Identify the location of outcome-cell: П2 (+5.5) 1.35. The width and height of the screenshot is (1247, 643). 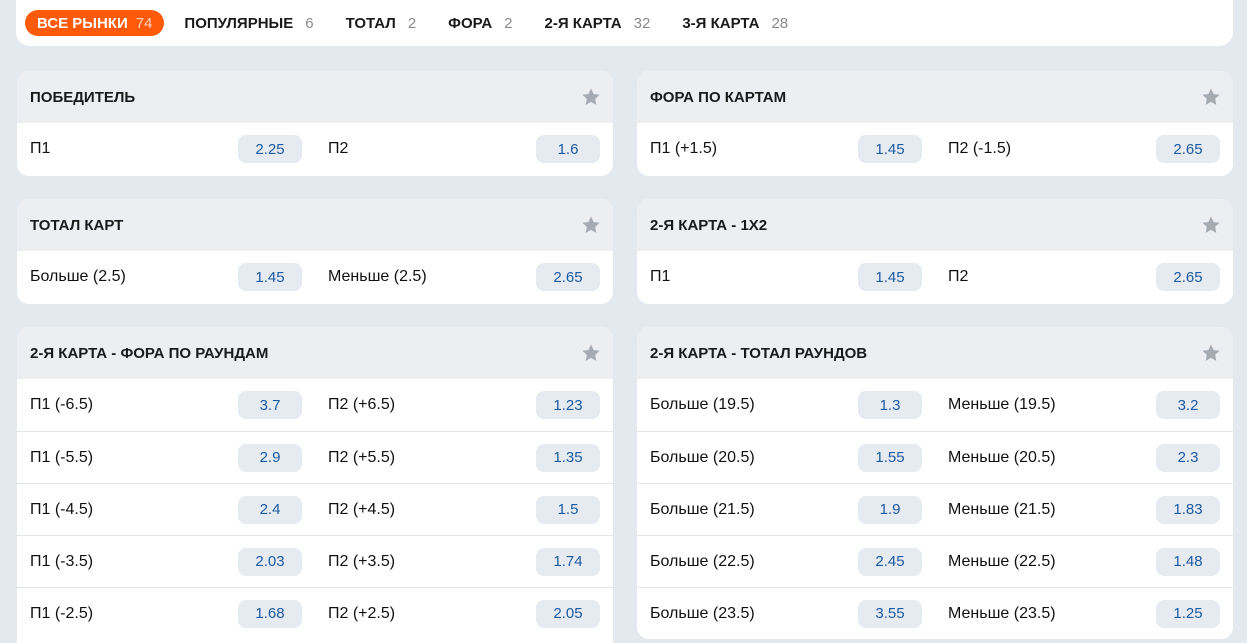
(464, 457).